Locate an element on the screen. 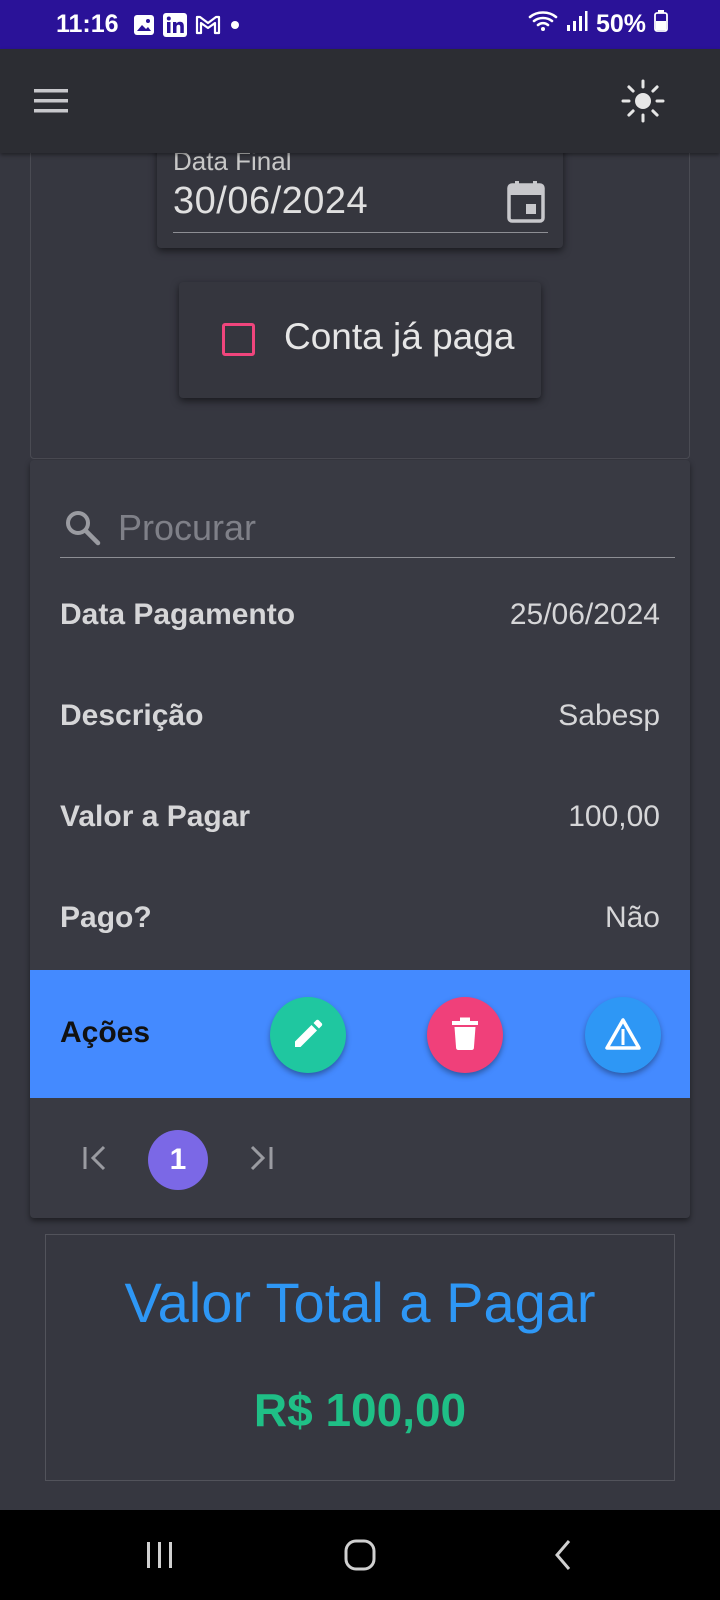 The image size is (720, 1600). row-label-paid: Pago? is located at coordinates (106, 917).